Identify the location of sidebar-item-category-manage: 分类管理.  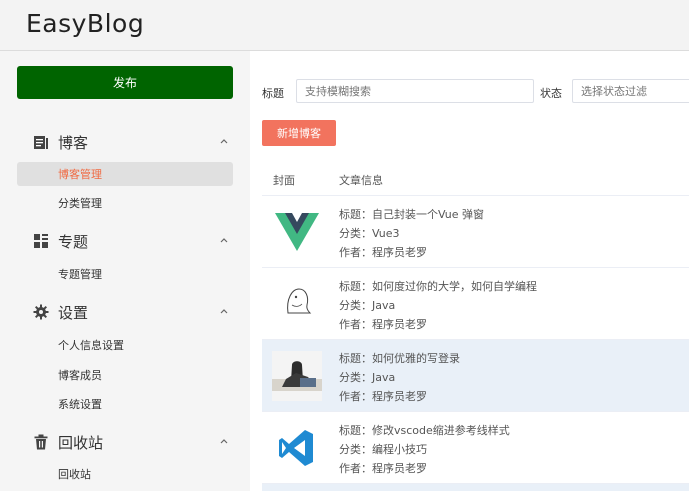
(125, 203).